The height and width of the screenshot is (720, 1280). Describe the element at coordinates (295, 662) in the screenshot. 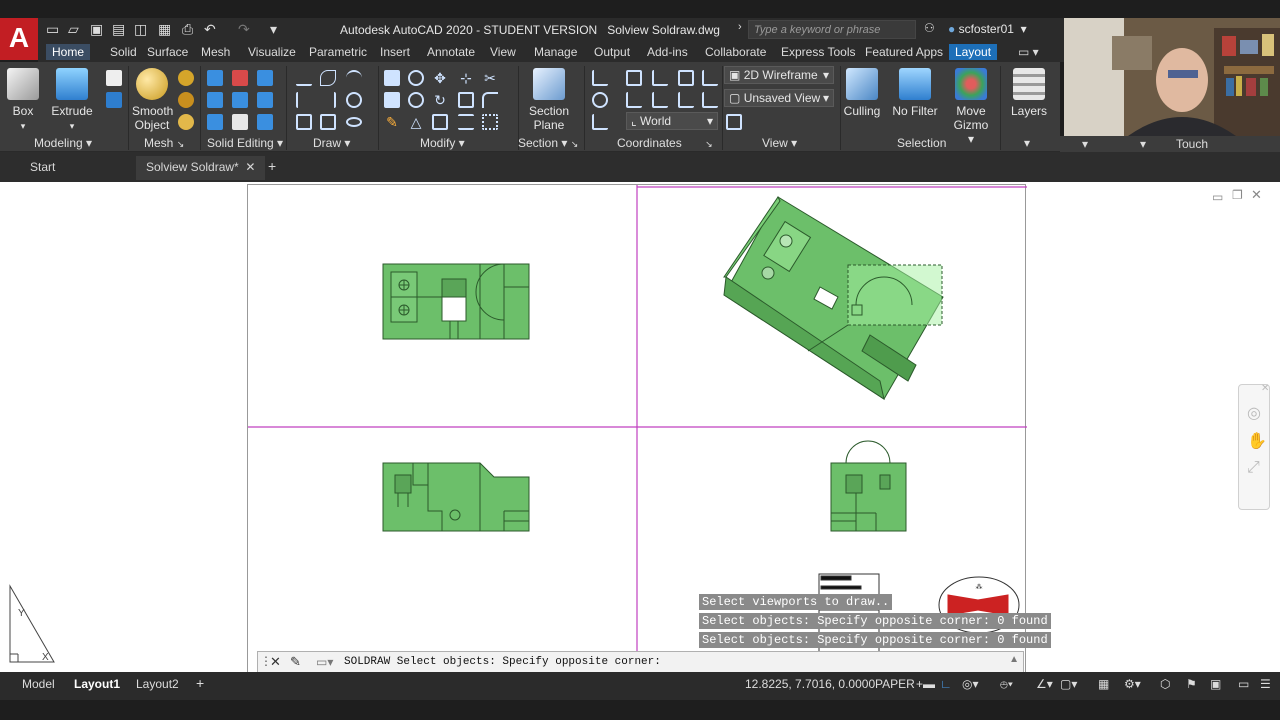

I see `customize-icon: ✎` at that location.